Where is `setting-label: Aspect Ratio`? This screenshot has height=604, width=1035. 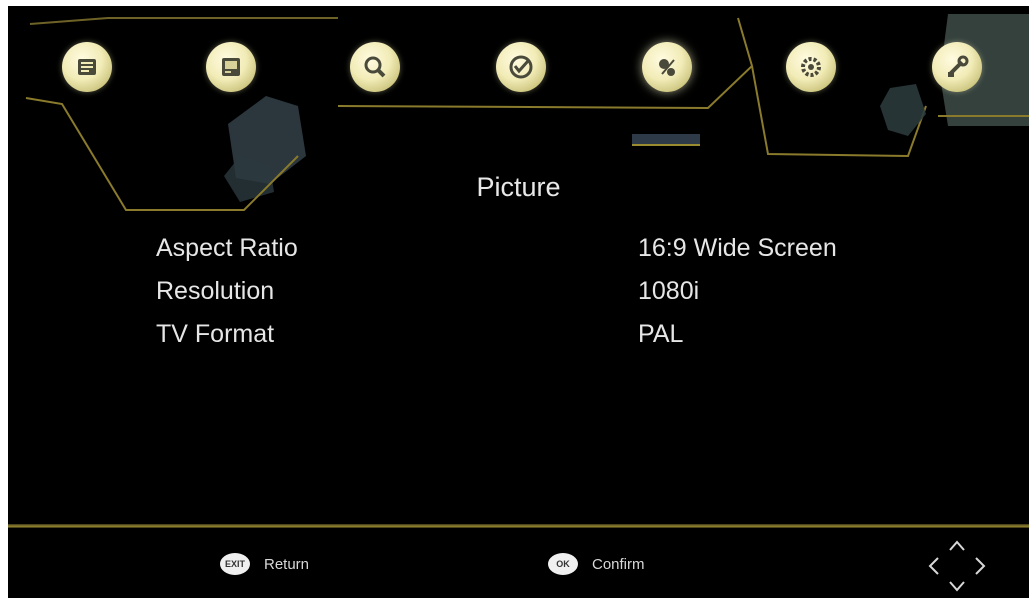
setting-label: Aspect Ratio is located at coordinates (227, 248).